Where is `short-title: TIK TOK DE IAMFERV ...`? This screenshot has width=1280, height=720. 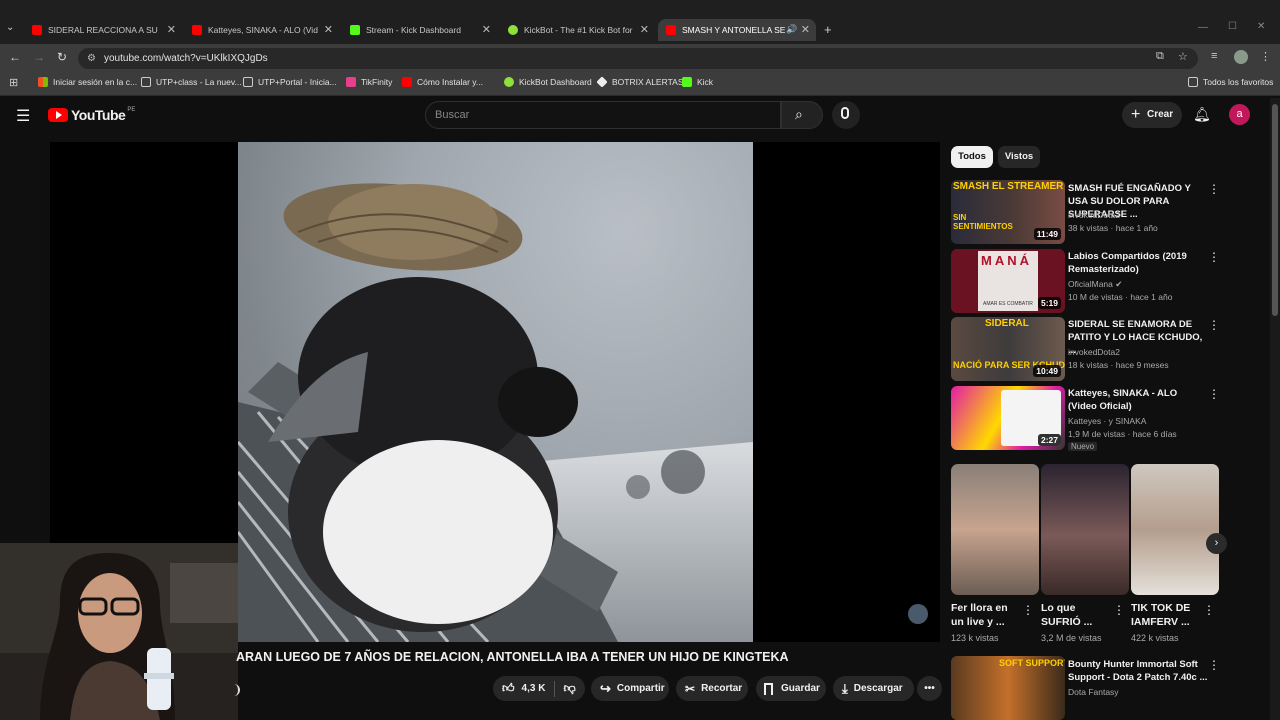
short-title: TIK TOK DE IAMFERV ... is located at coordinates (1167, 615).